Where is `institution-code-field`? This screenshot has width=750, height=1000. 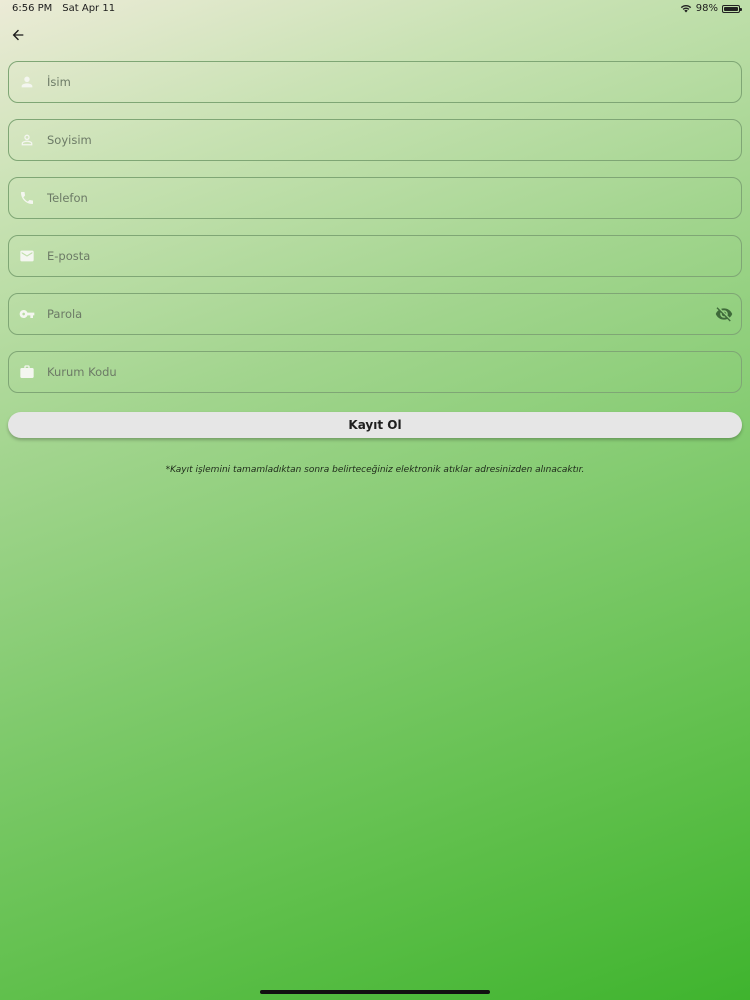 institution-code-field is located at coordinates (375, 372).